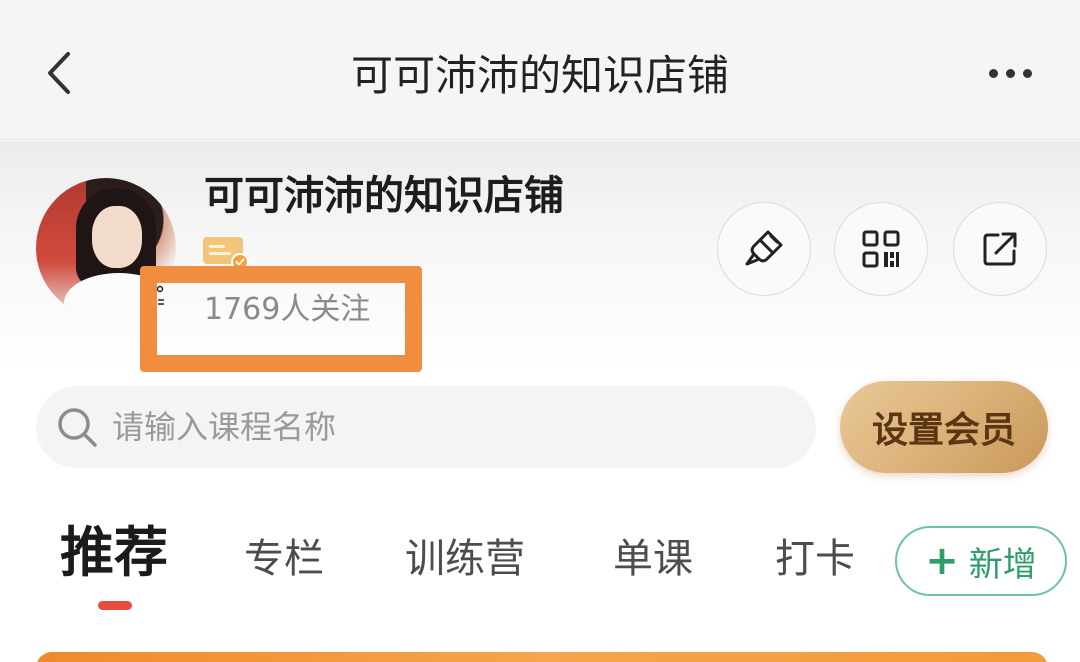 This screenshot has height=662, width=1080. What do you see at coordinates (284, 559) in the screenshot?
I see `tab-column: 专栏` at bounding box center [284, 559].